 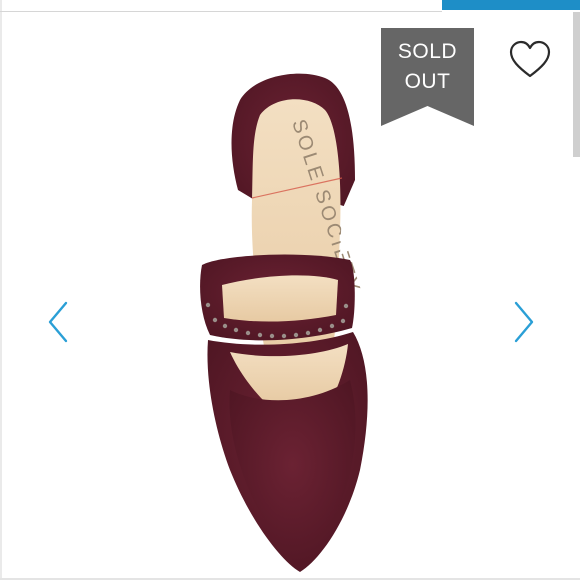 I want to click on scrollbar, so click(x=576, y=84).